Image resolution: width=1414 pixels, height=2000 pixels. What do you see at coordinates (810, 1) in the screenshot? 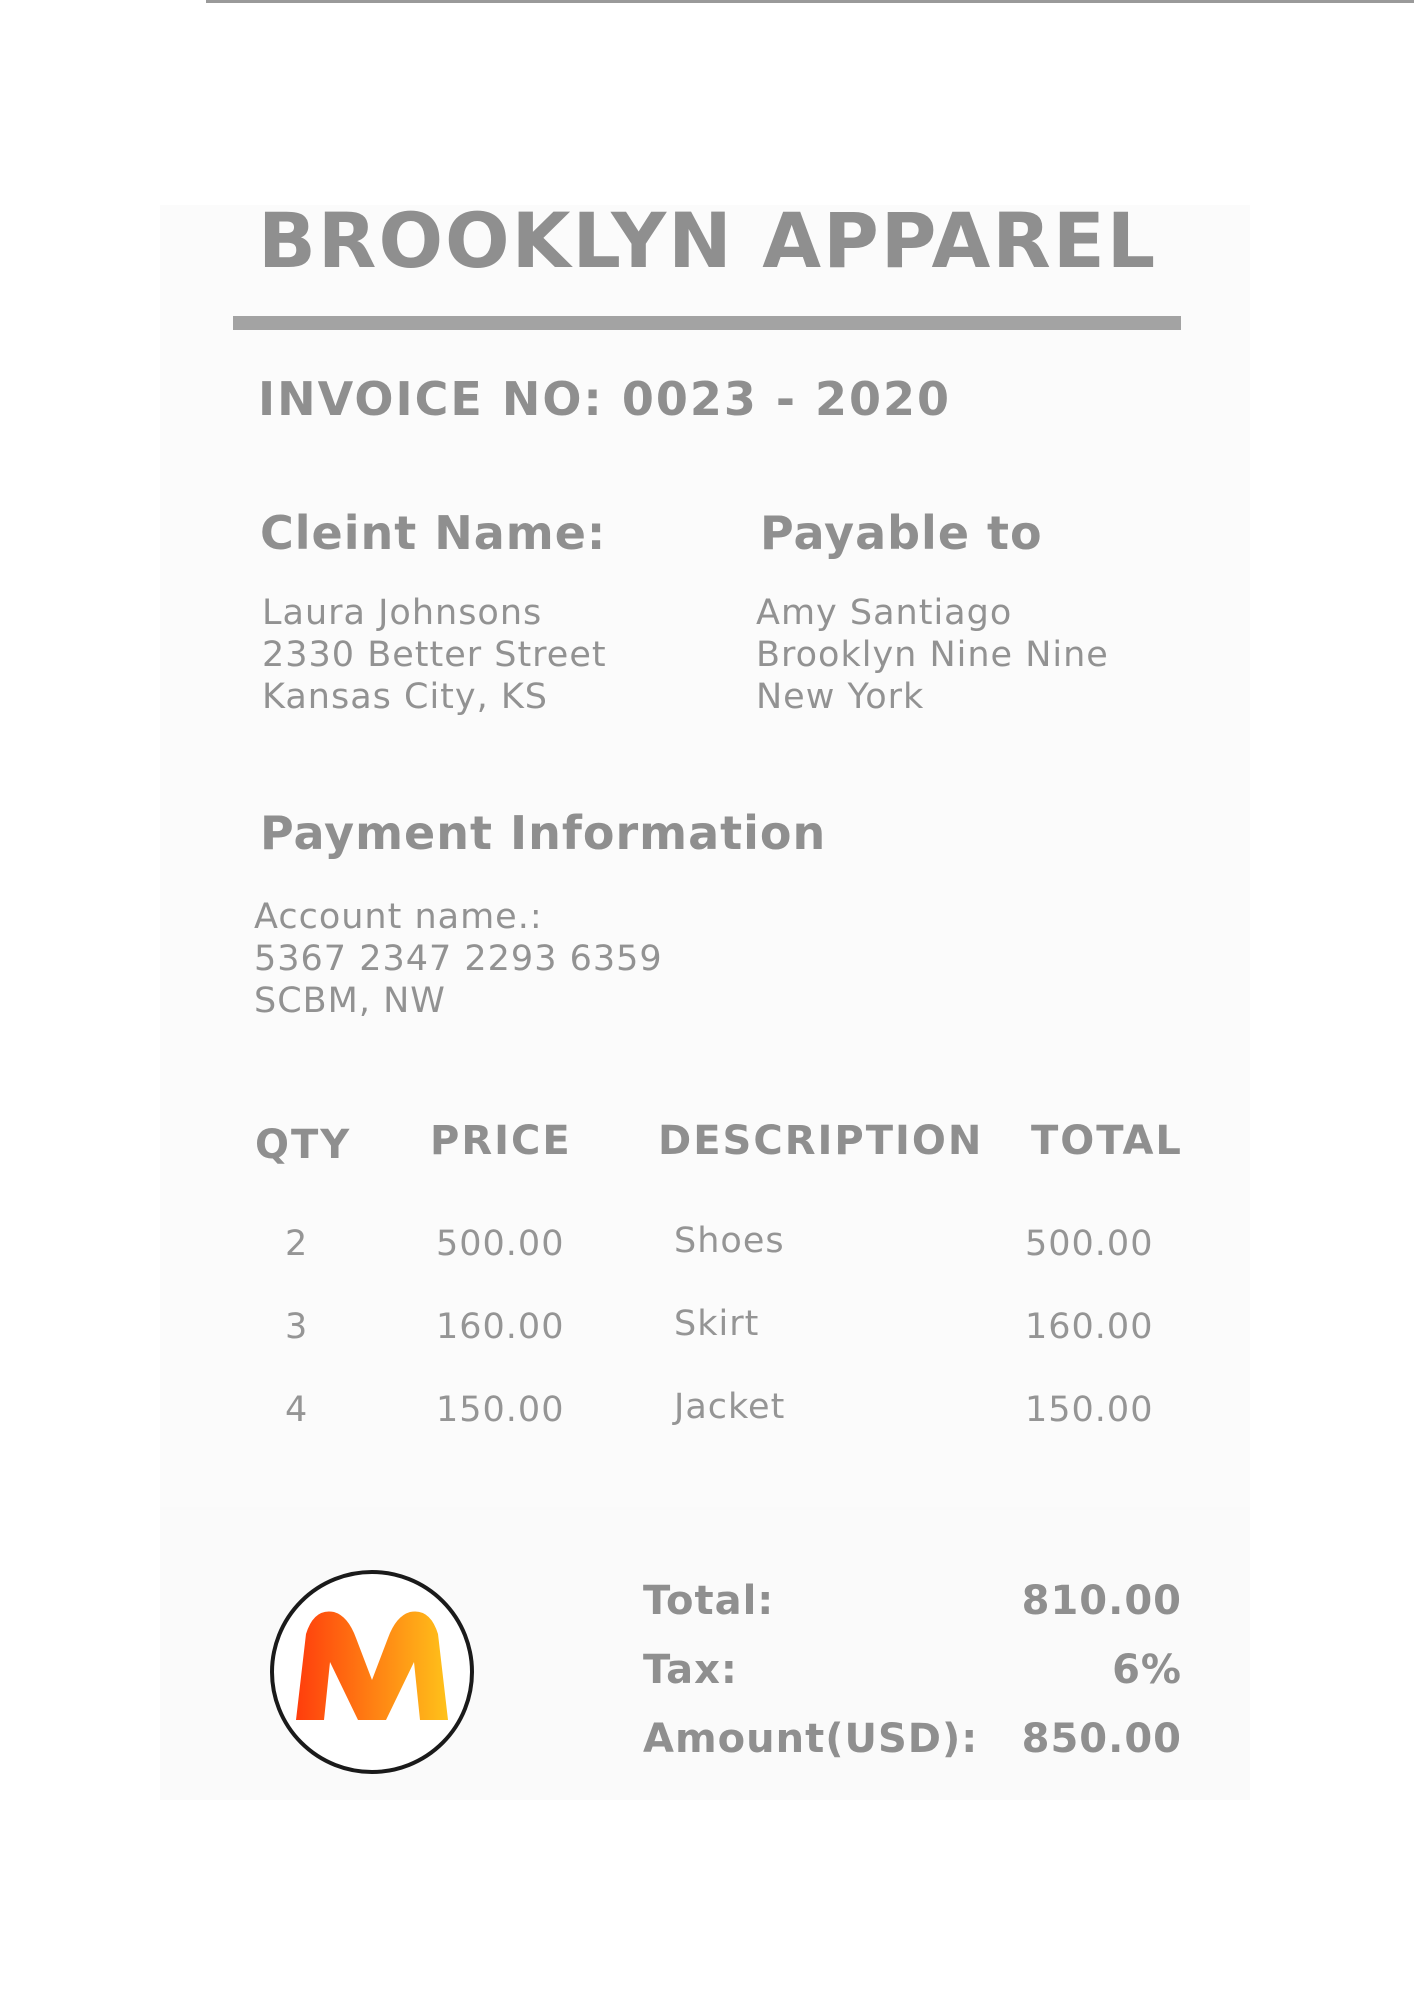
I see `top-border-line` at bounding box center [810, 1].